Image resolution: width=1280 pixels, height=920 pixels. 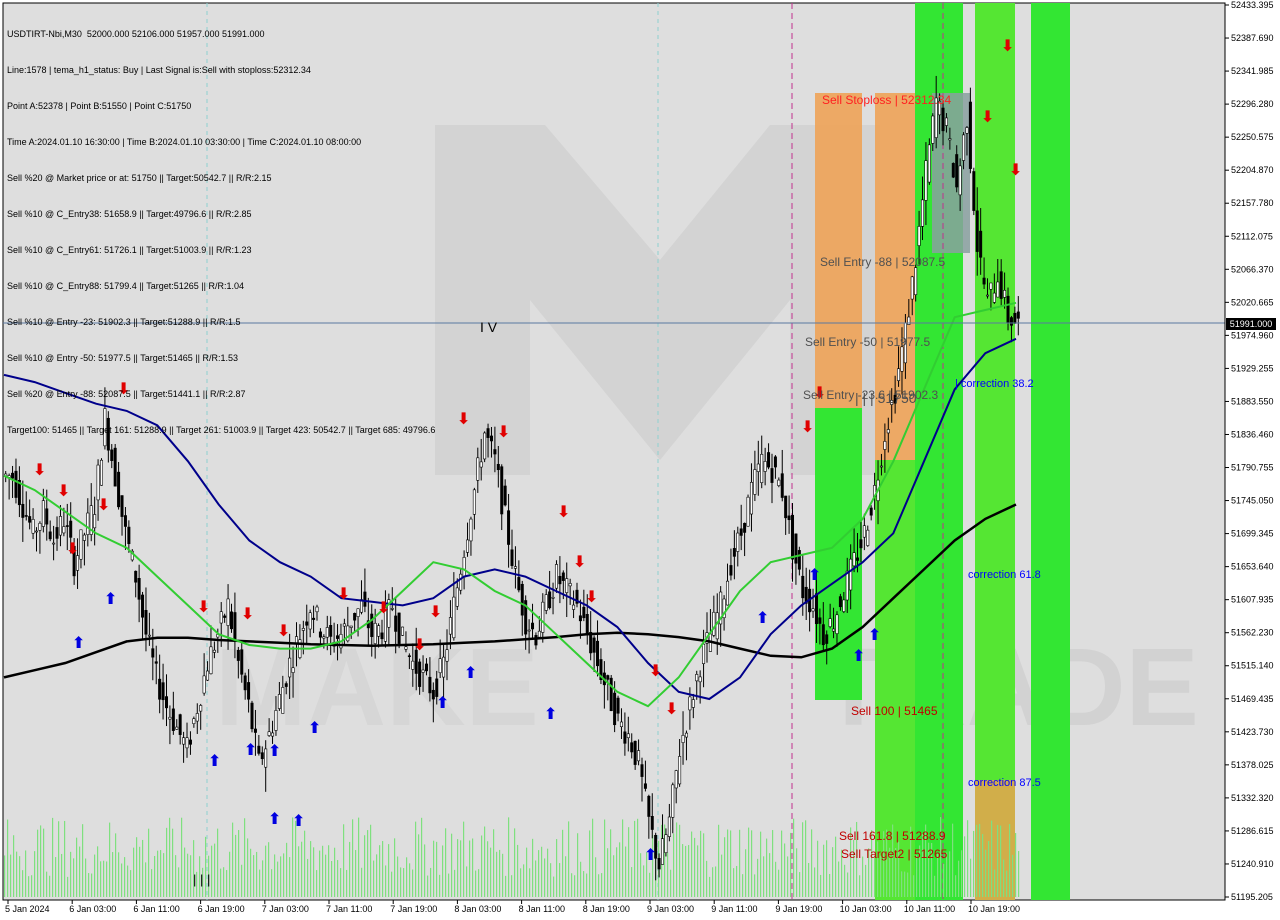 What do you see at coordinates (894, 711) in the screenshot?
I see `annotation-sell-100: Sell 100 | 51465` at bounding box center [894, 711].